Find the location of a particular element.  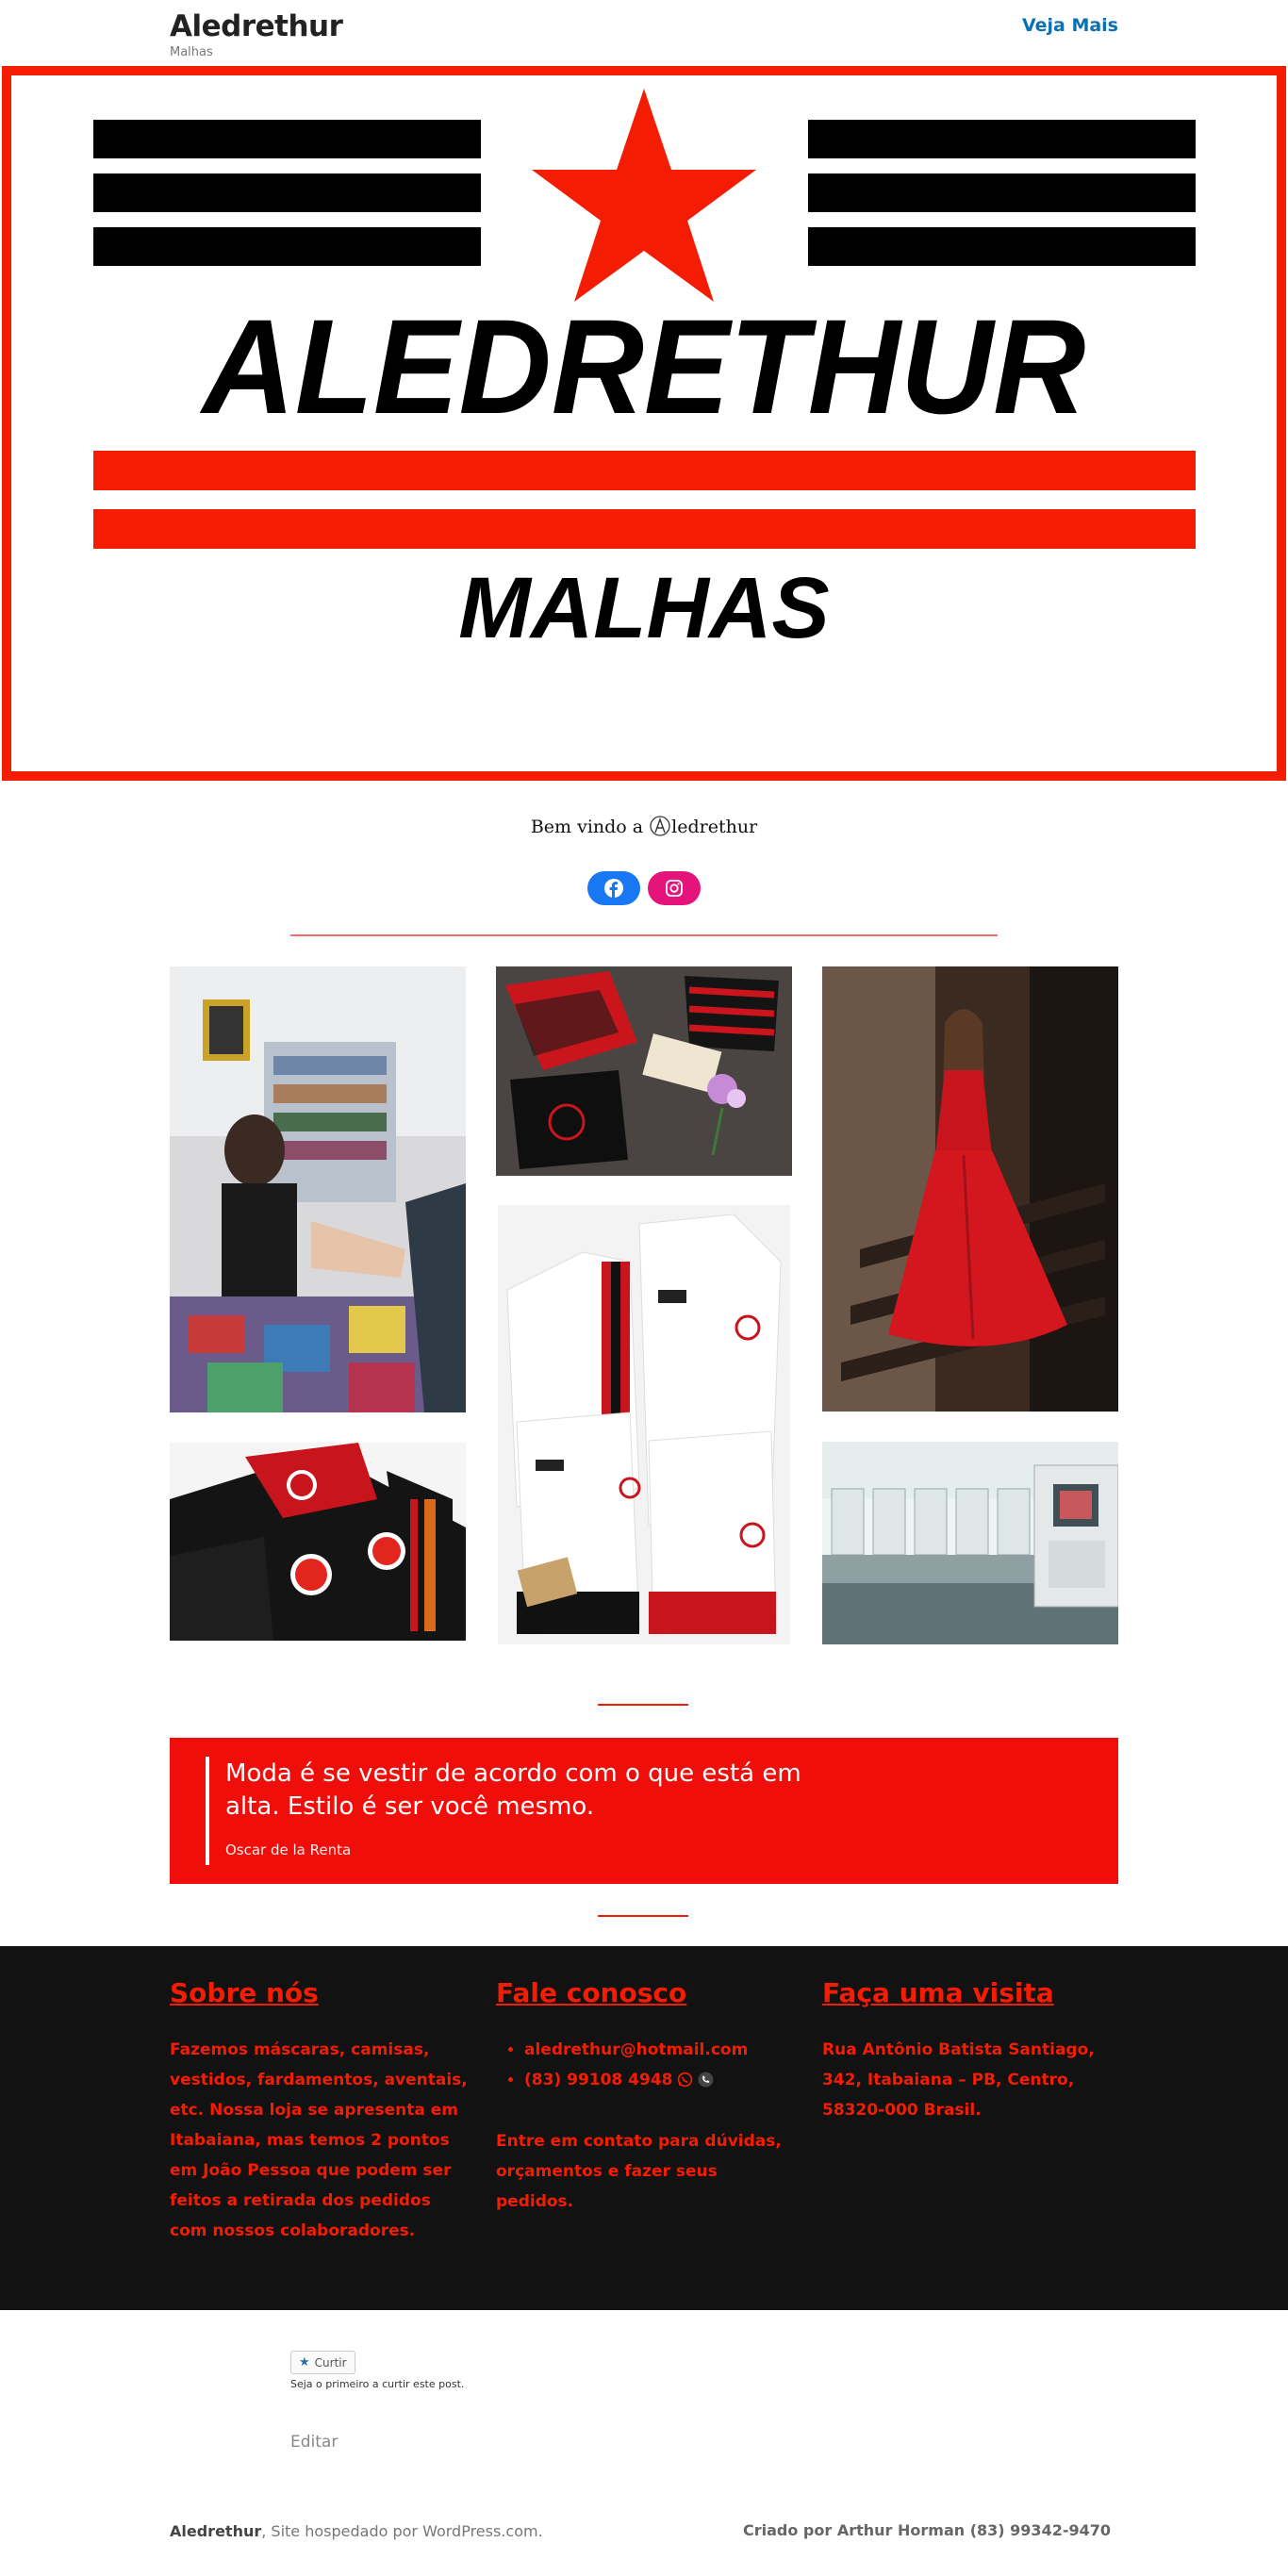

gallery-image-uniforms is located at coordinates (318, 1542).